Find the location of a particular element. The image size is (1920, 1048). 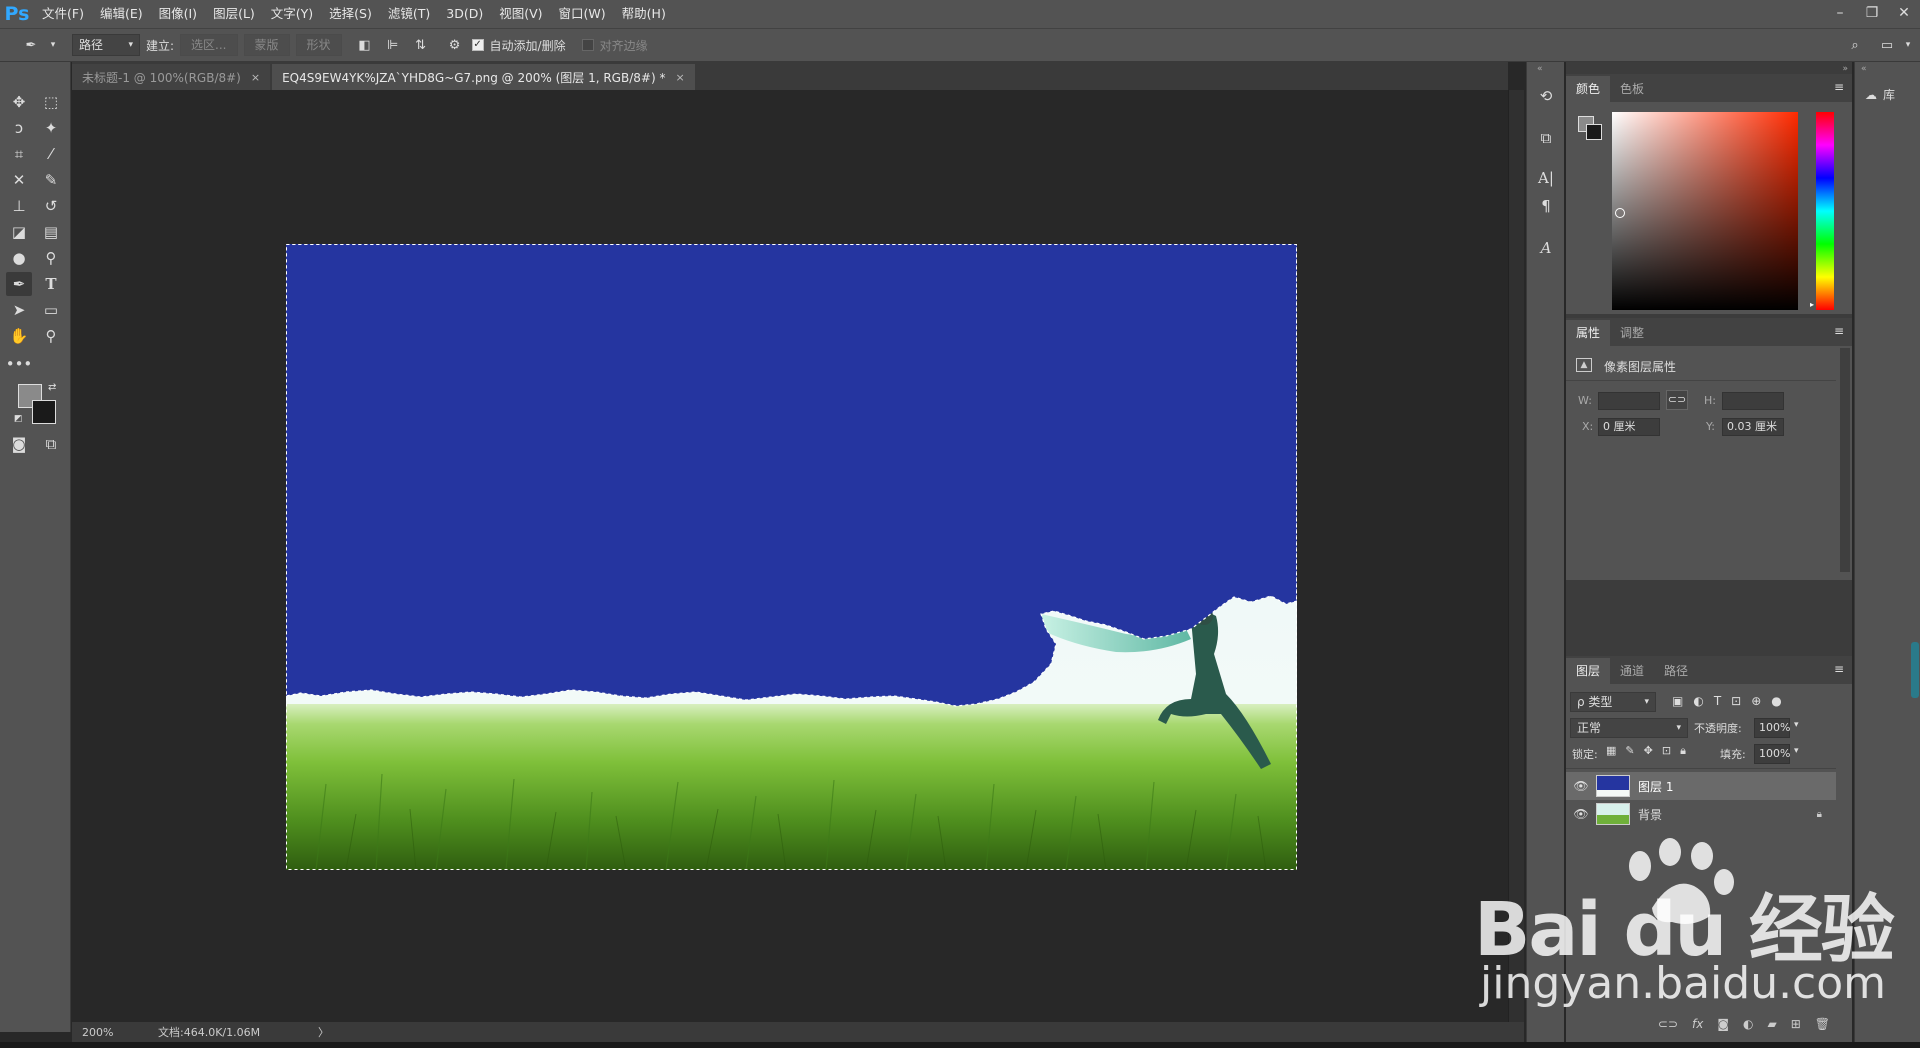

layer-row: 👁︎ 图层 1 is located at coordinates (1701, 786).